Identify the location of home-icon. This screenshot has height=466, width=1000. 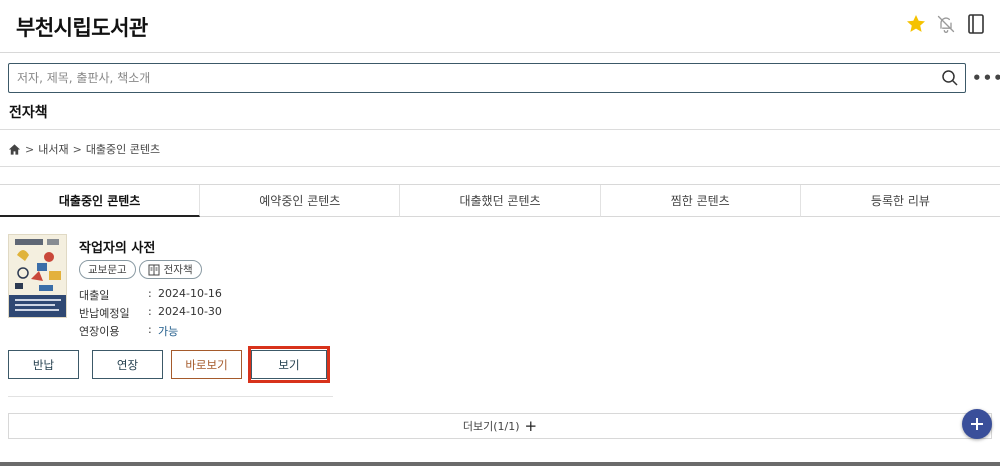
(14, 149).